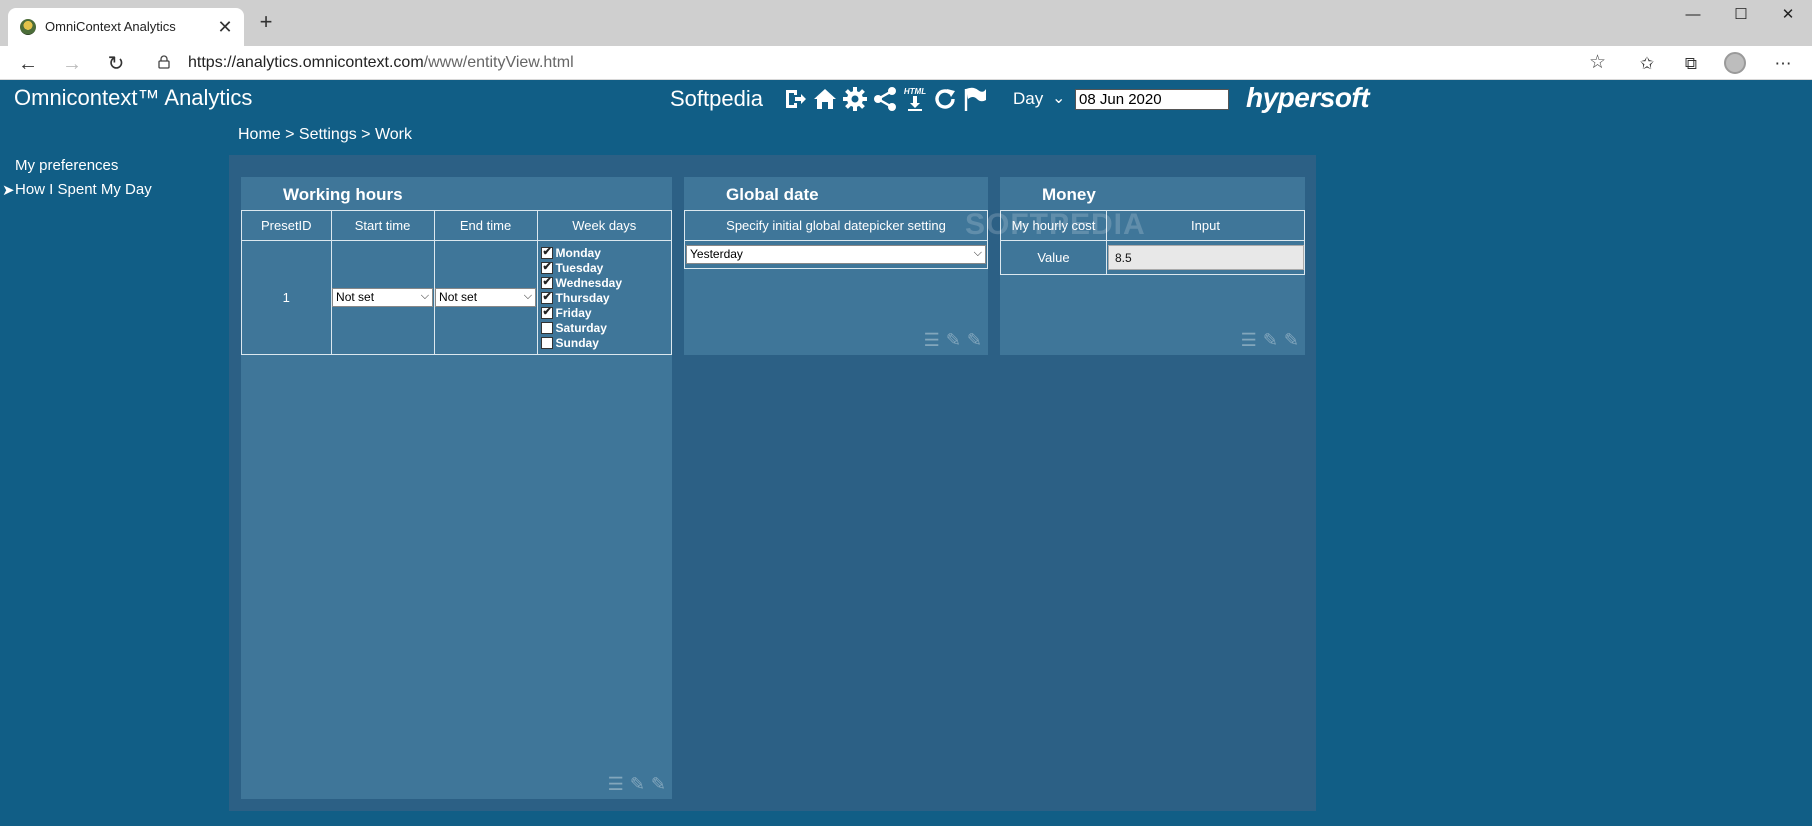 The width and height of the screenshot is (1812, 826). Describe the element at coordinates (1028, 99) in the screenshot. I see `period-label: Day` at that location.